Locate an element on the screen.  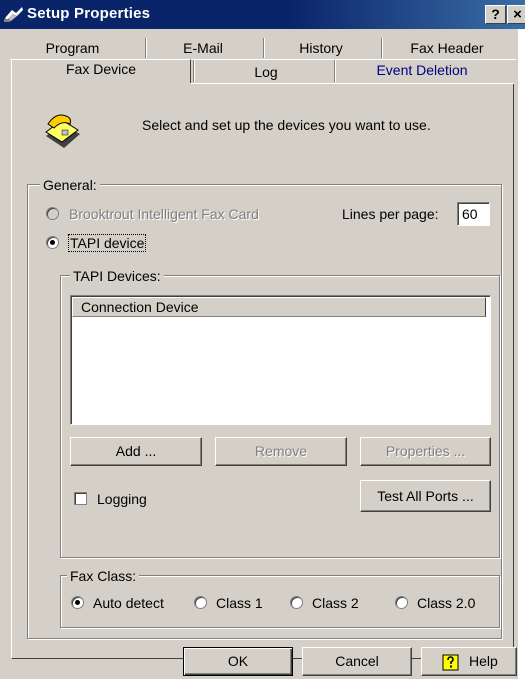
tab-fax-device: Fax Device is located at coordinates (101, 69).